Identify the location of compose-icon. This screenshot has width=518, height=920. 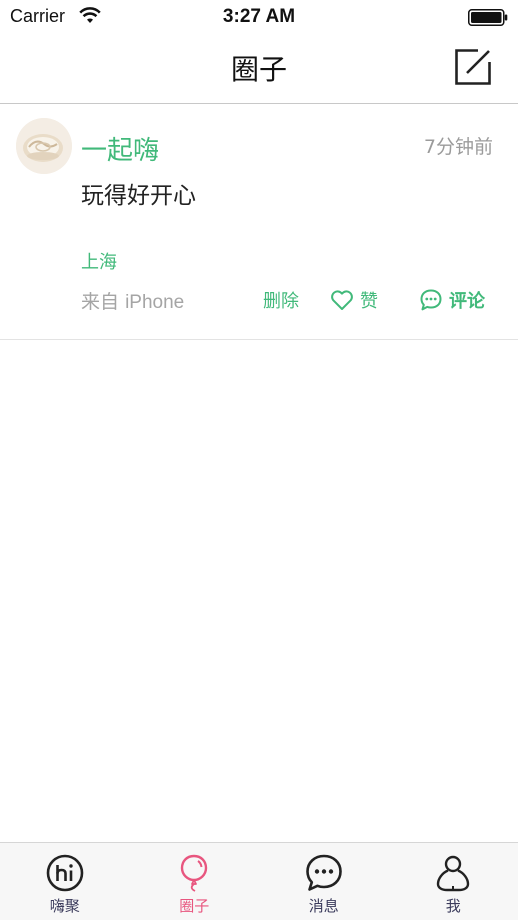
(473, 67).